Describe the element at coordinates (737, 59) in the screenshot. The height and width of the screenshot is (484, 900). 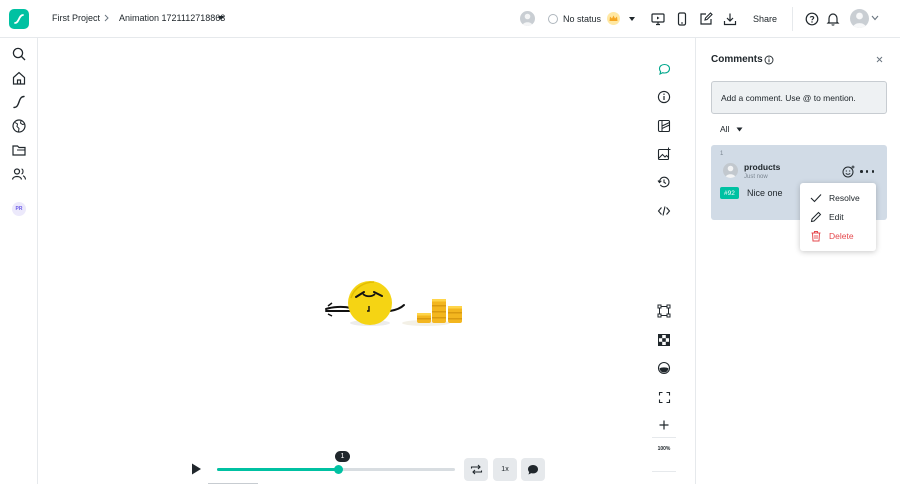
I see `panel-title: Comments` at that location.